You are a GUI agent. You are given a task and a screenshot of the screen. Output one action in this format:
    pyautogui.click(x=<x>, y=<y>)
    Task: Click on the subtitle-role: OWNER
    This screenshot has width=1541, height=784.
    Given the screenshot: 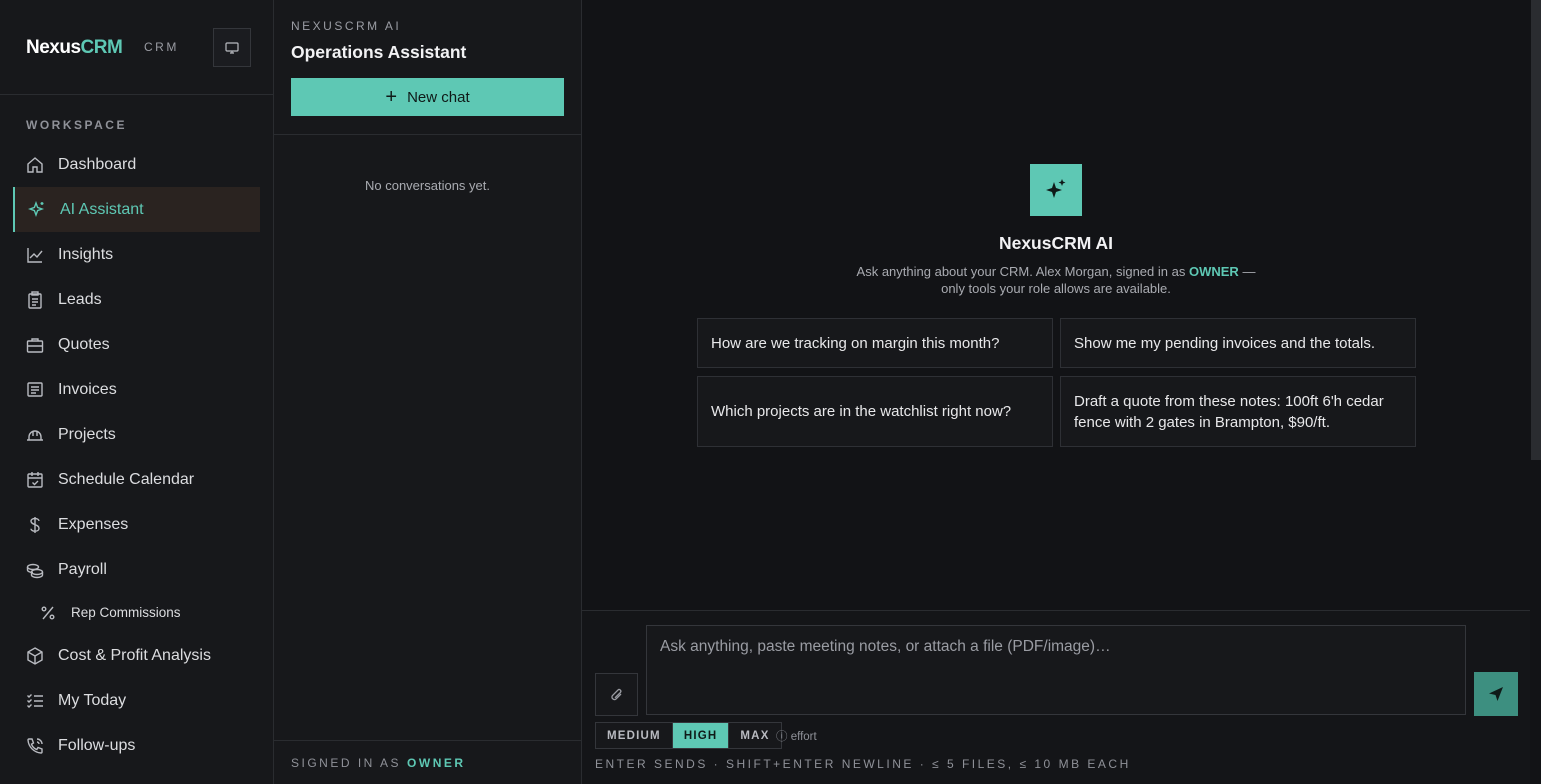 What is the action you would take?
    pyautogui.click(x=1213, y=271)
    